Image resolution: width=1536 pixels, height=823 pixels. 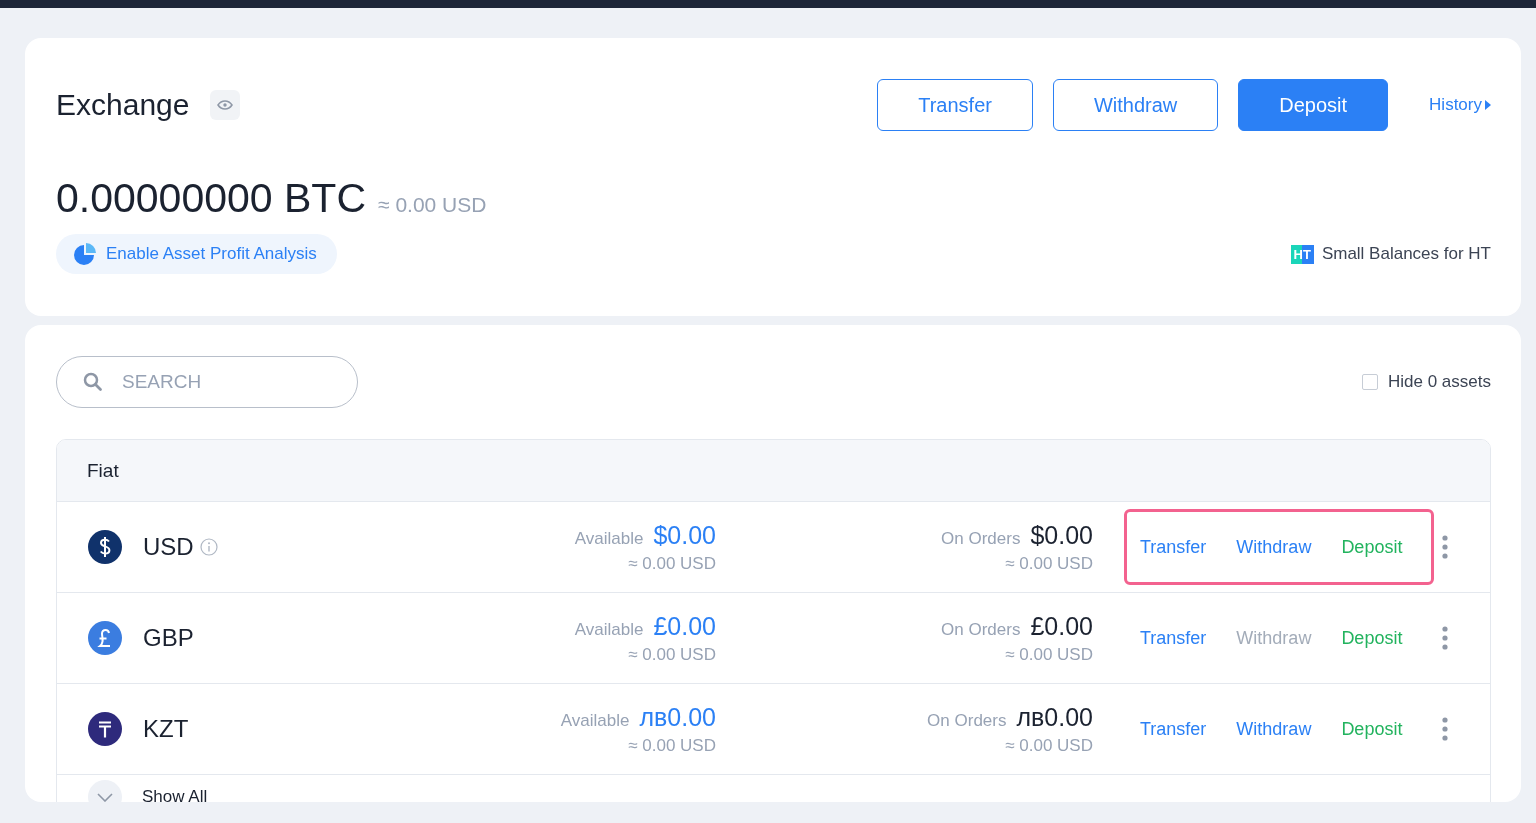 I want to click on available-amount: £0.00, so click(x=684, y=626).